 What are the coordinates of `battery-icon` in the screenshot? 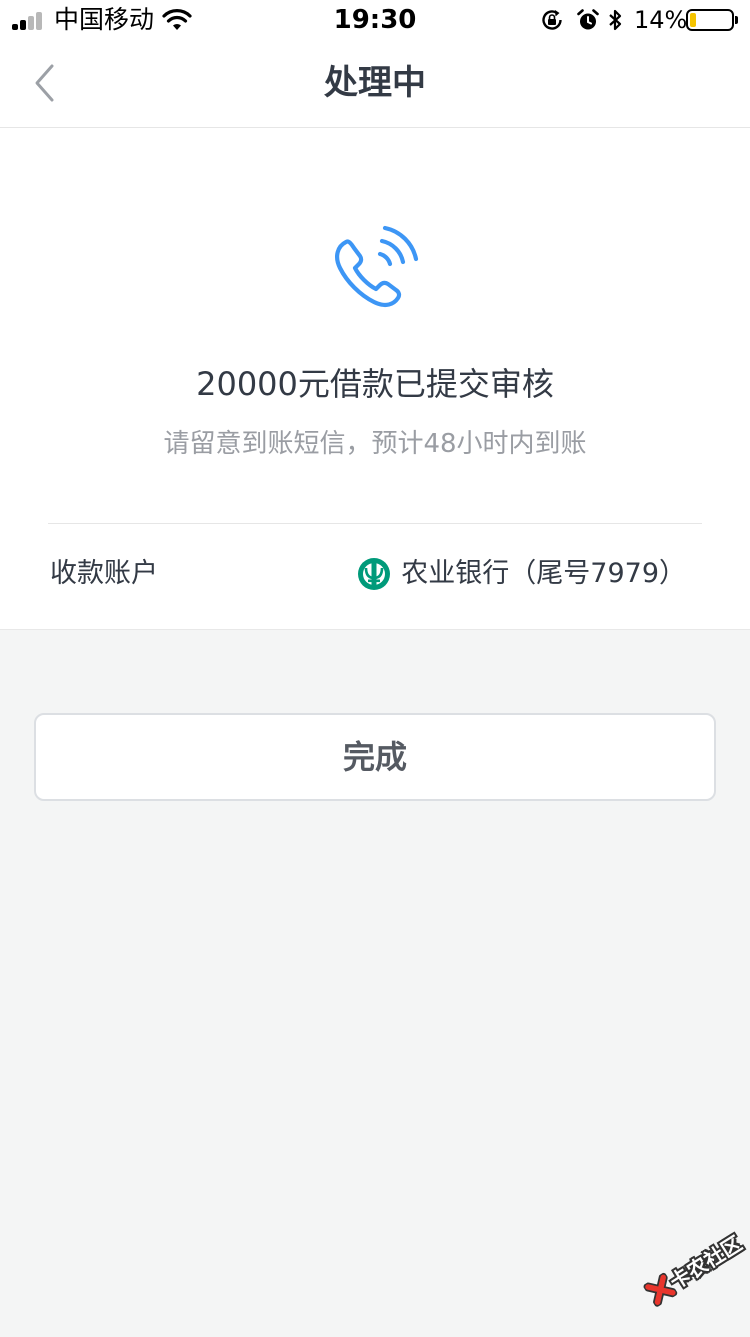 It's located at (712, 20).